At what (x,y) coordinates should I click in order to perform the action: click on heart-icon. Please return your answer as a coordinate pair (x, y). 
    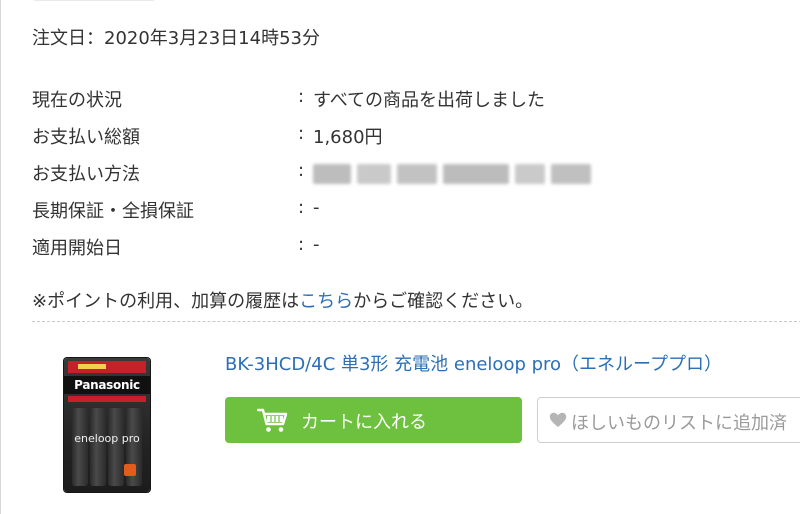
    Looking at the image, I should click on (558, 419).